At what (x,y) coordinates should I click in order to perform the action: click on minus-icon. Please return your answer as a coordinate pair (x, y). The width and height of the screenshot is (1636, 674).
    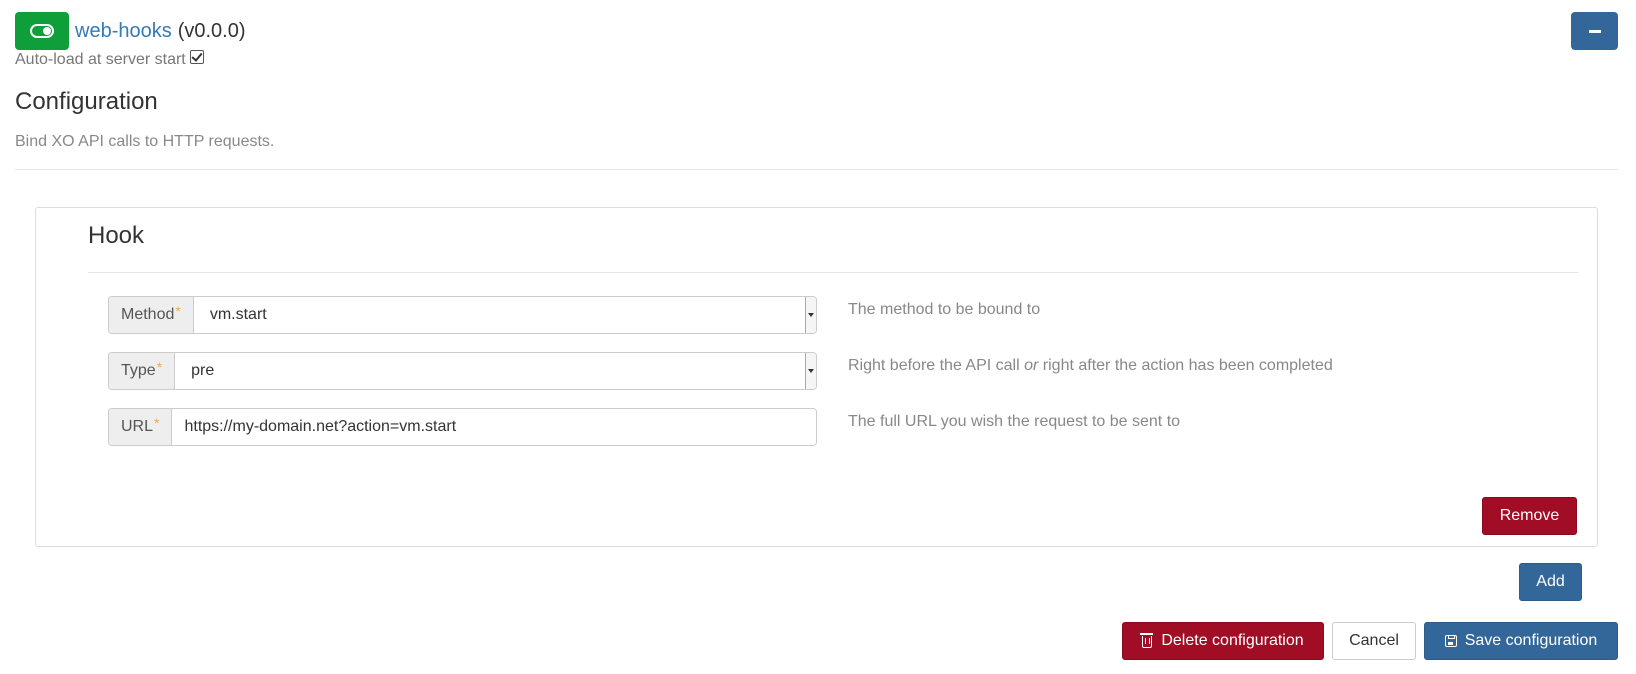
    Looking at the image, I should click on (1594, 31).